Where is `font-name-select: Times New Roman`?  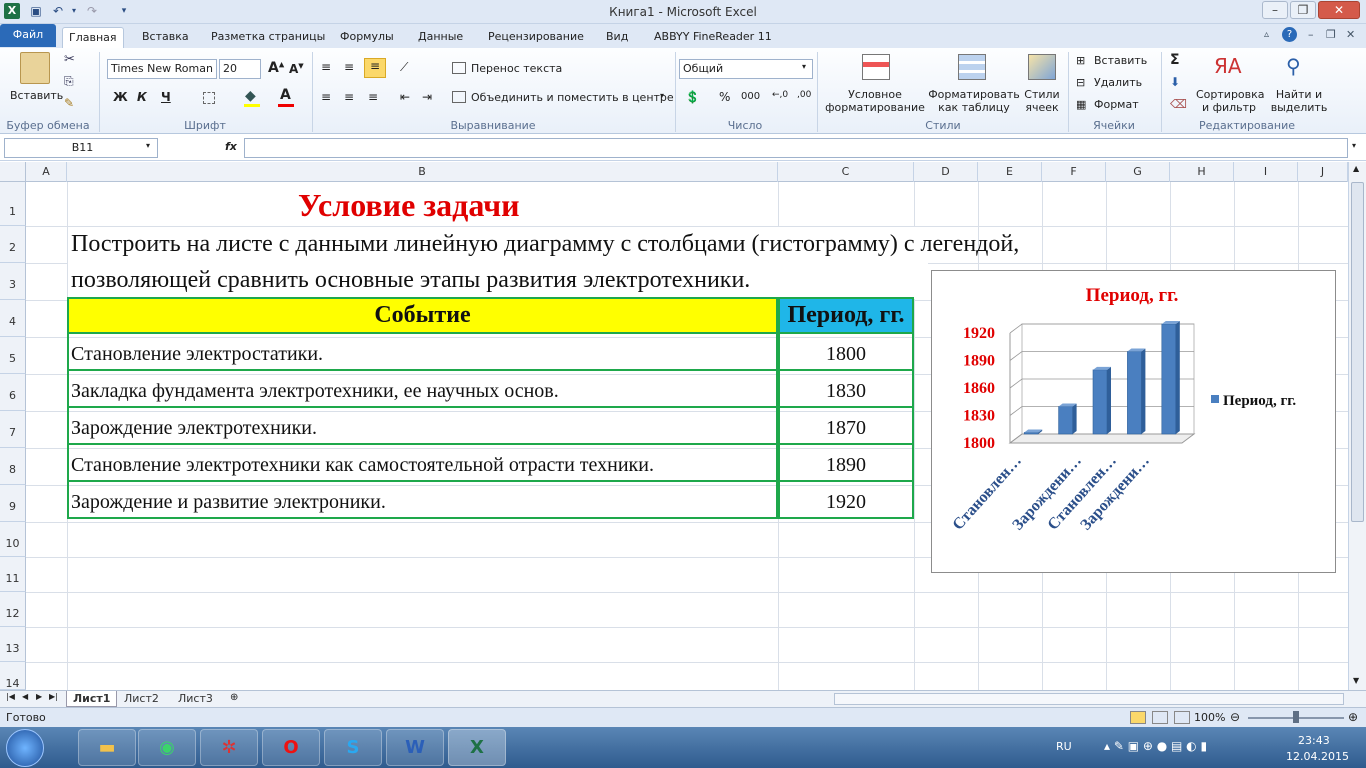
font-name-select: Times New Roman is located at coordinates (162, 69).